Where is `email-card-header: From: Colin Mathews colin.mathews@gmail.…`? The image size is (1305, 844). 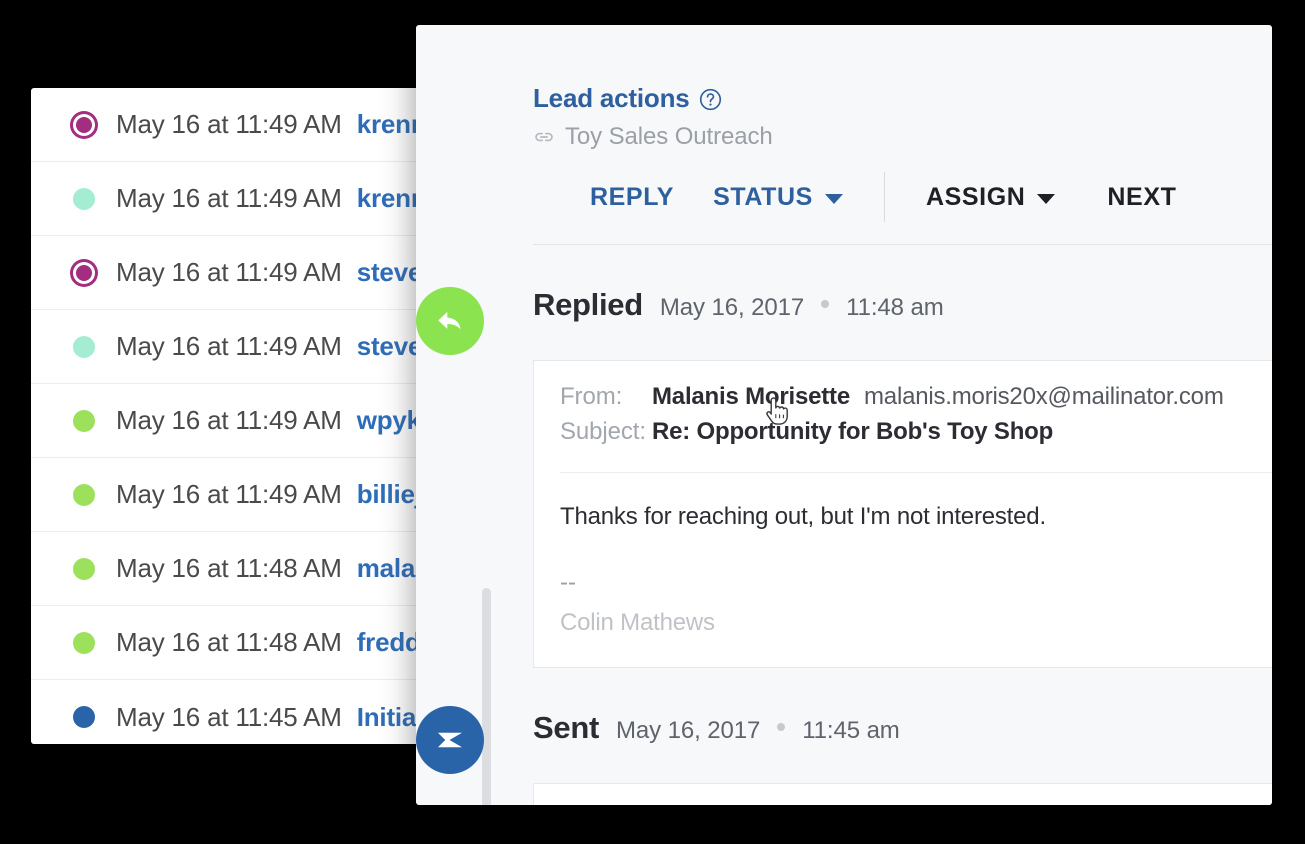
email-card-header: From: Colin Mathews colin.mathews@gmail.… is located at coordinates (903, 794).